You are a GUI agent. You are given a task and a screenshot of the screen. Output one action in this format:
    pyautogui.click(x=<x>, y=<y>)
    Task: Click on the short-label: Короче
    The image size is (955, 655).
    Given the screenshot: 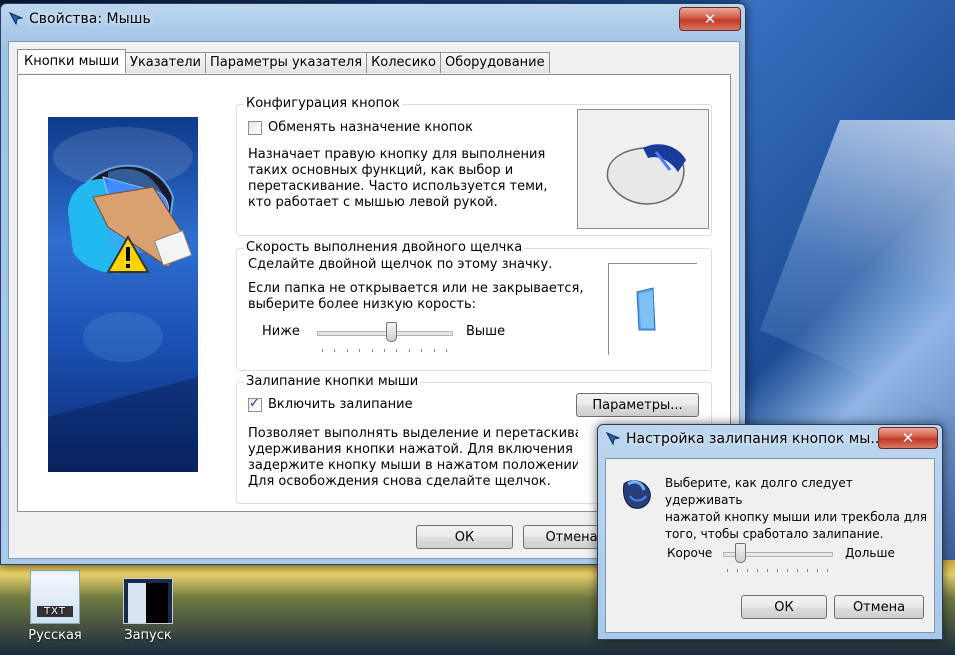 What is the action you would take?
    pyautogui.click(x=690, y=553)
    